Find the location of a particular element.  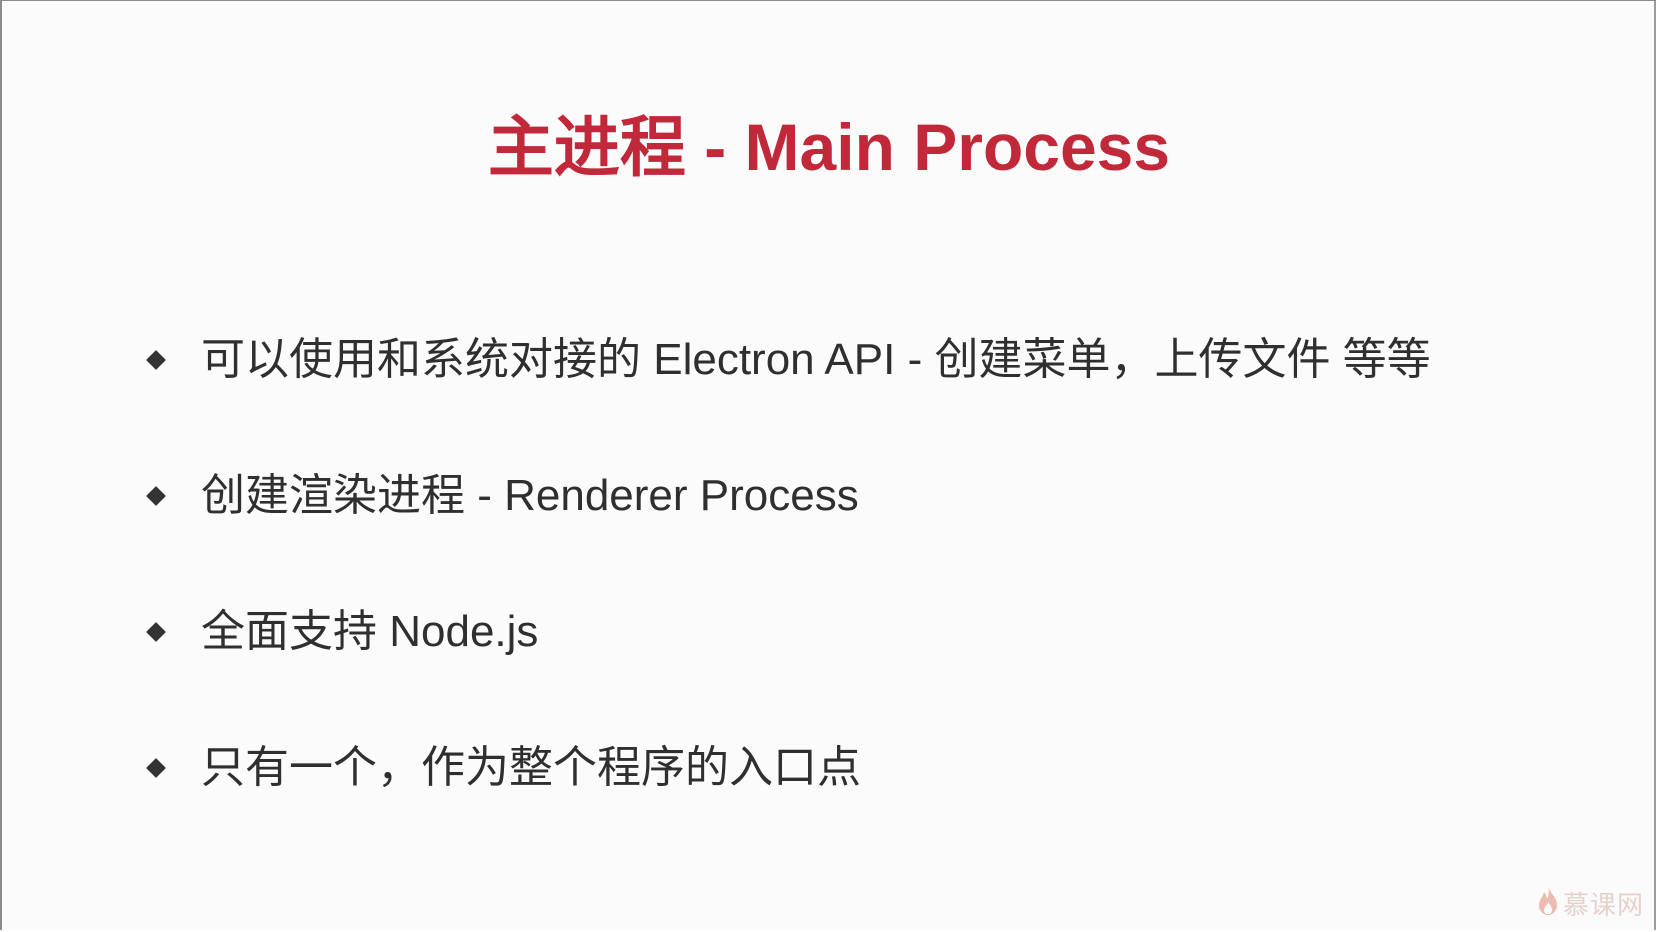

slide-title: 主进程 - Main Process is located at coordinates (829, 147).